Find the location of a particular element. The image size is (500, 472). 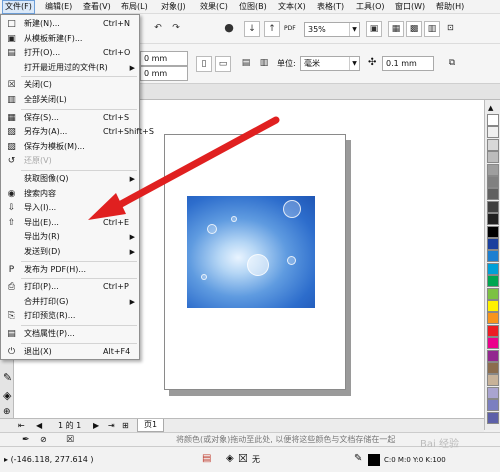

snap-to-label: ⊡ is located at coordinates (450, 28).